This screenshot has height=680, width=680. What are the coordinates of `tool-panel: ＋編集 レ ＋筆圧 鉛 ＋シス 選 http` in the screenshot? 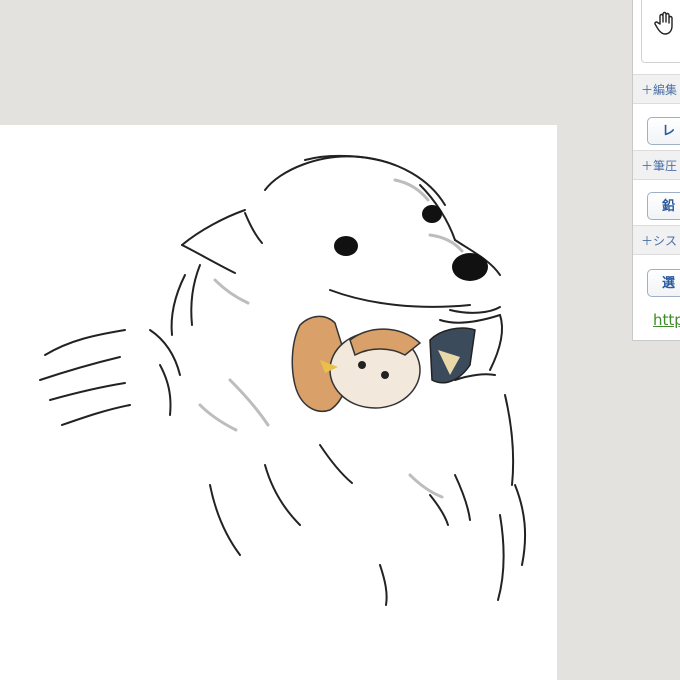 It's located at (656, 170).